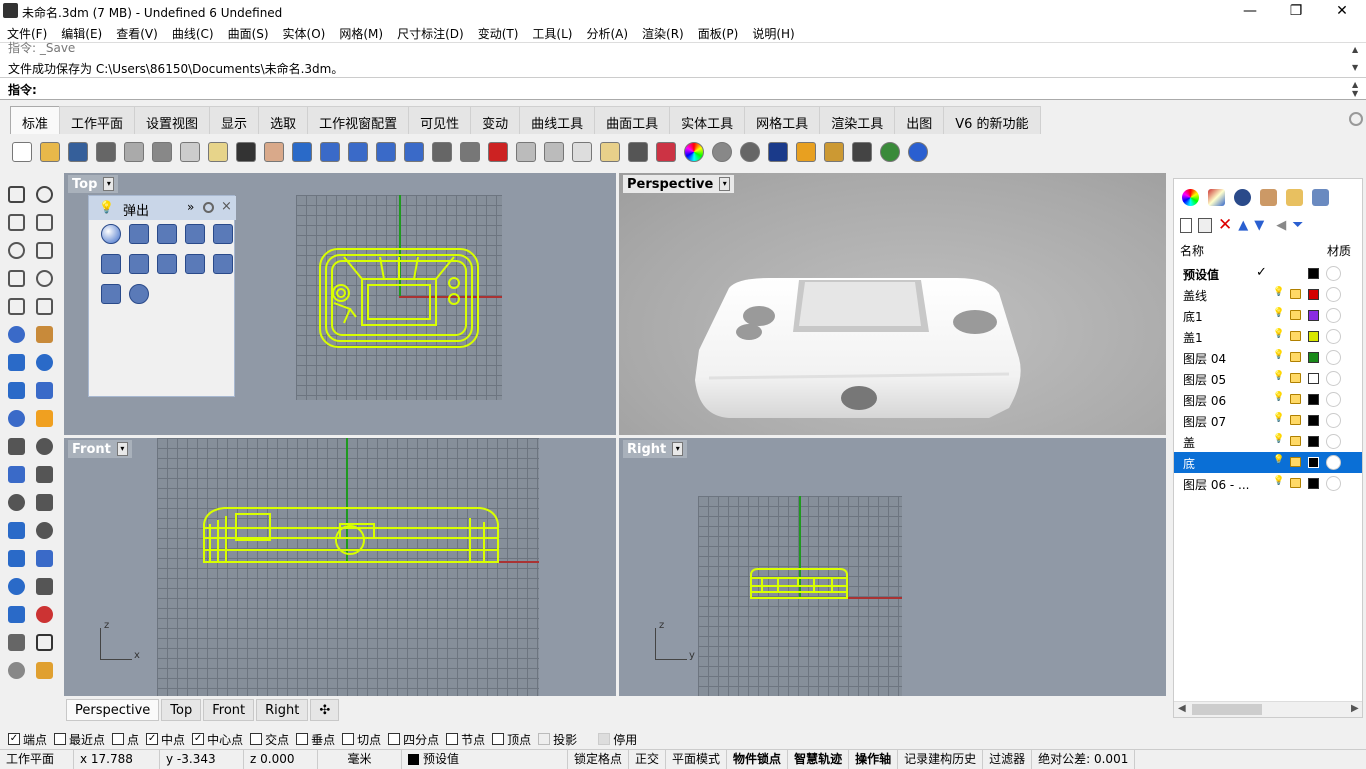 The height and width of the screenshot is (769, 1366). What do you see at coordinates (44, 614) in the screenshot?
I see `boolean-union-icon` at bounding box center [44, 614].